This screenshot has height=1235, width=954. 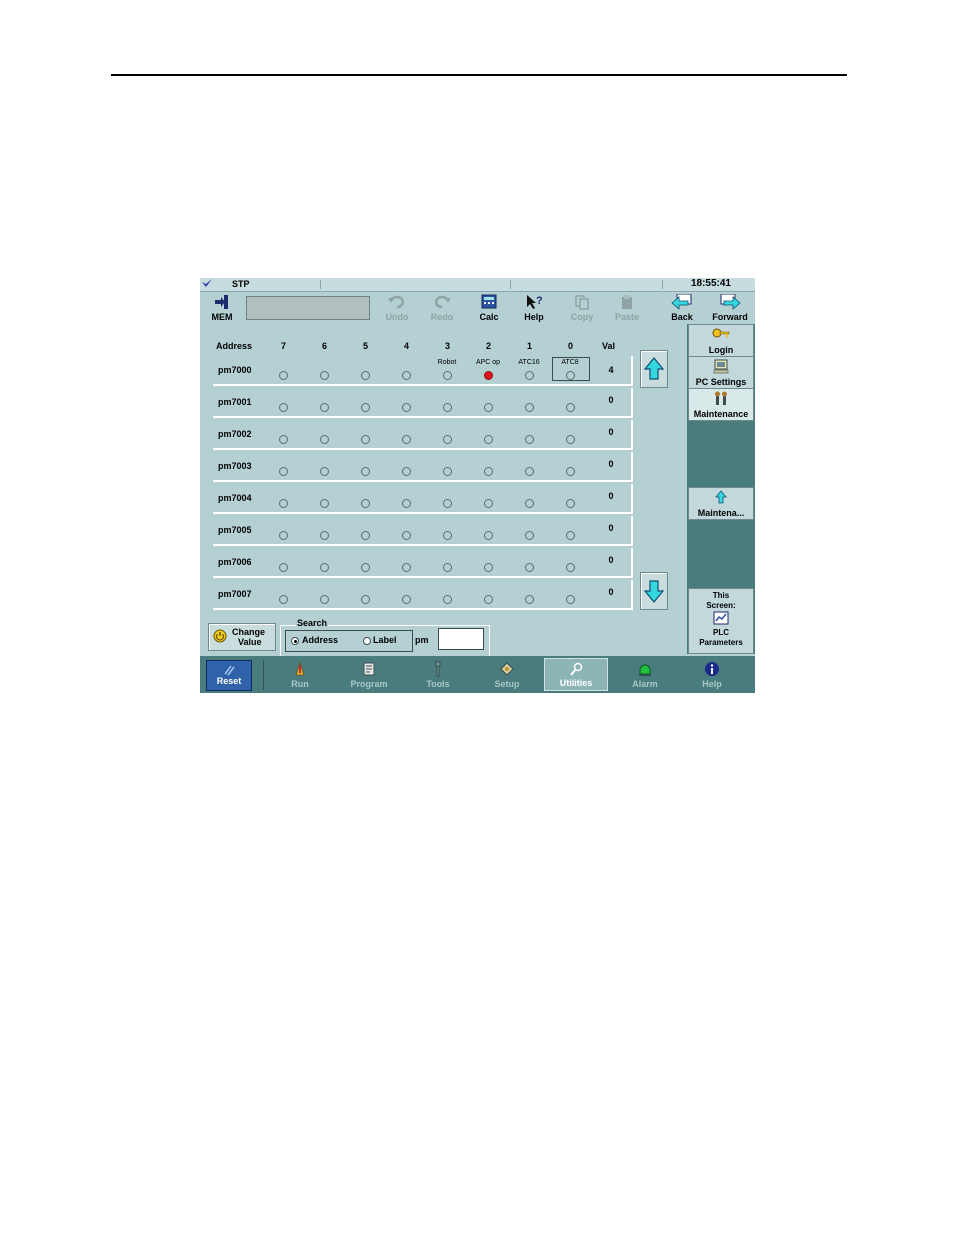 I want to click on calc-button: Calc, so click(x=489, y=307).